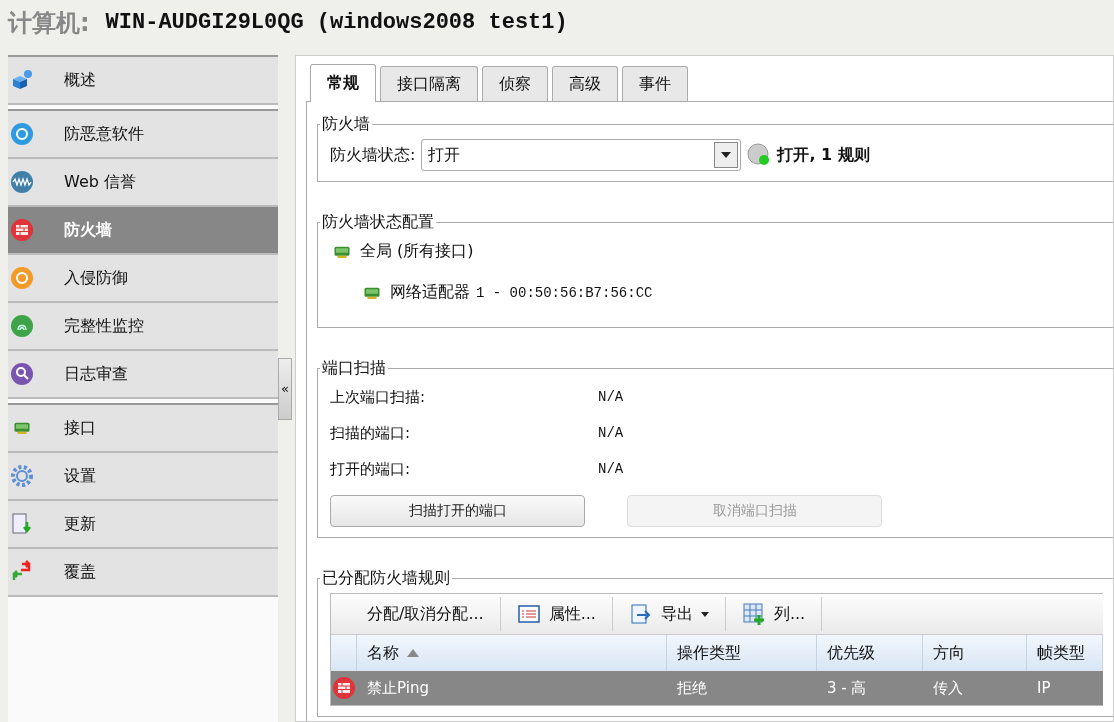 This screenshot has width=1114, height=722. Describe the element at coordinates (22, 374) in the screenshot. I see `magnifier-icon` at that location.